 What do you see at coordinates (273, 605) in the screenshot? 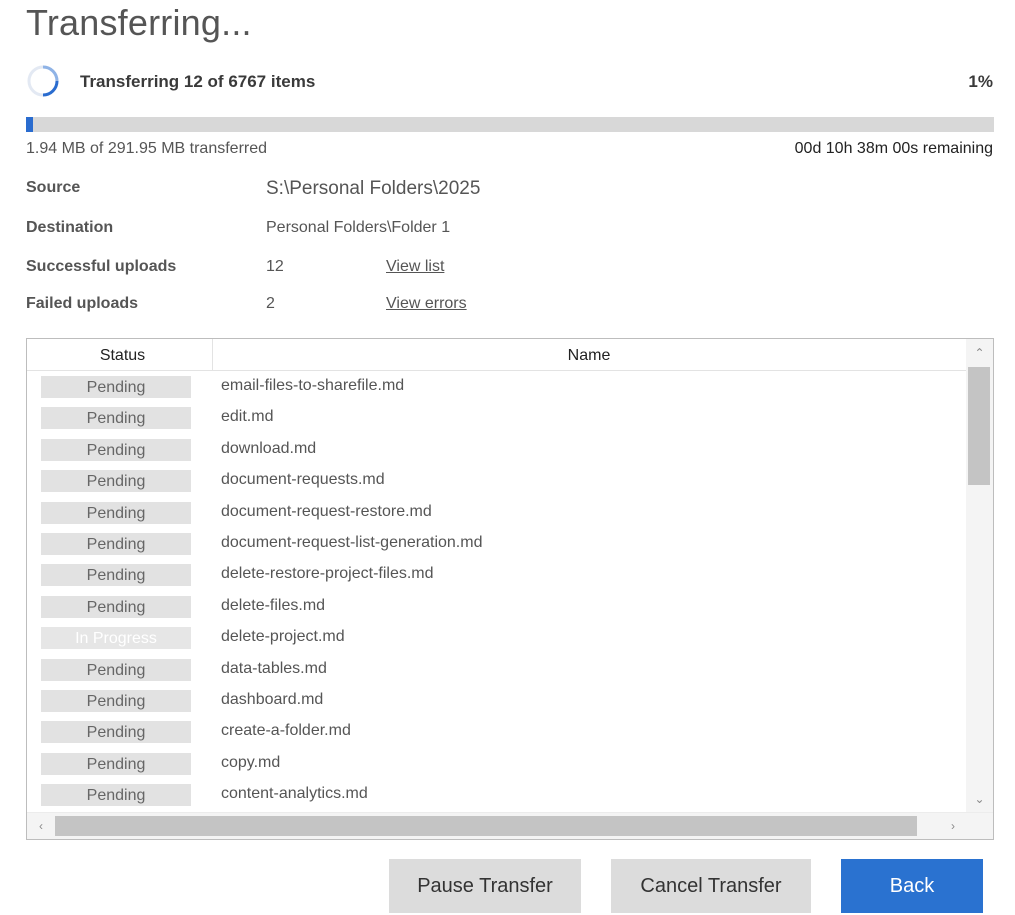
I see `file-name: delete-files.md` at bounding box center [273, 605].